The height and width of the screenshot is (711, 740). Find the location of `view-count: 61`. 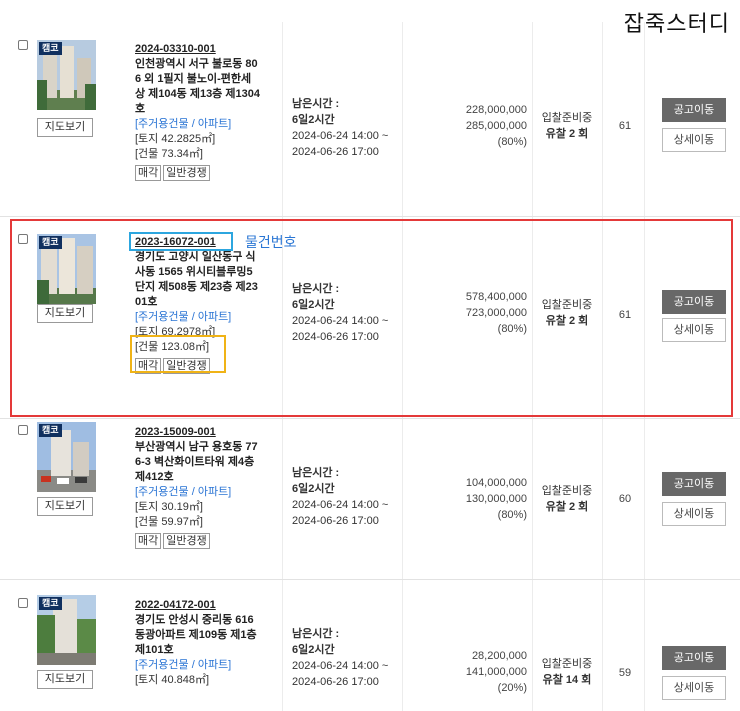

view-count: 61 is located at coordinates (625, 126).